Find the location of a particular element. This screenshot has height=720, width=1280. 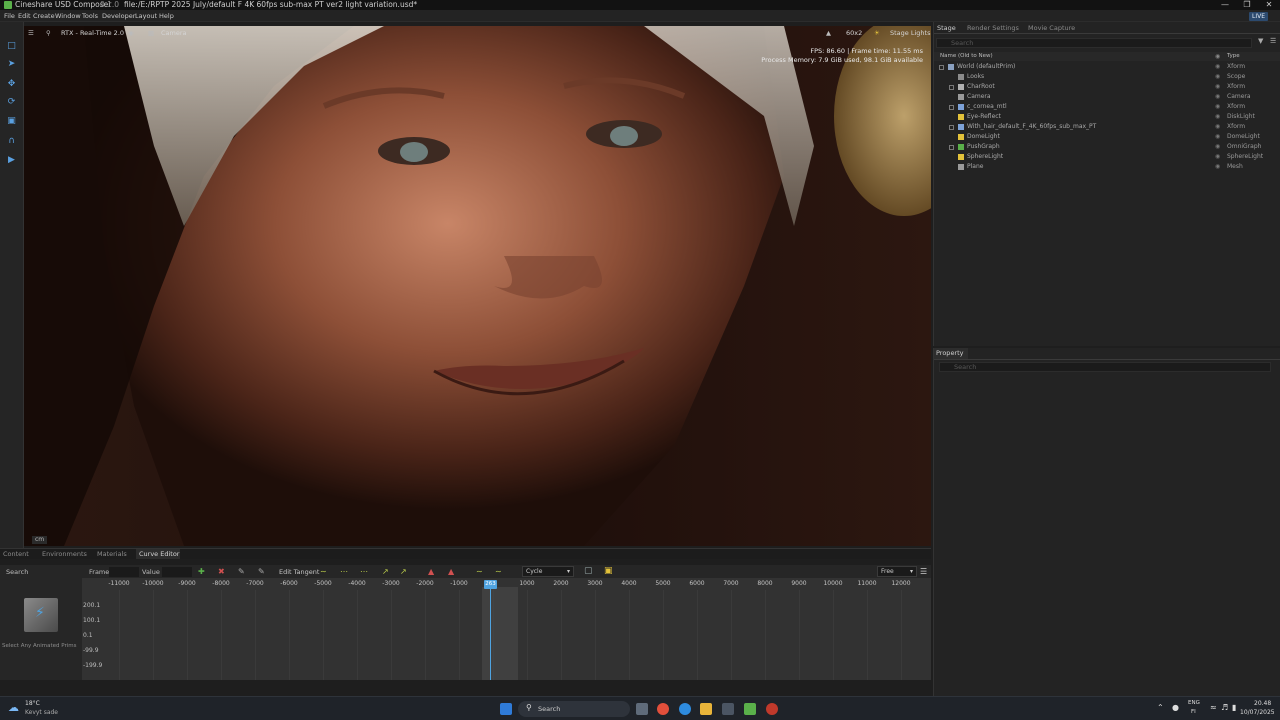

edge-icon is located at coordinates (685, 709).